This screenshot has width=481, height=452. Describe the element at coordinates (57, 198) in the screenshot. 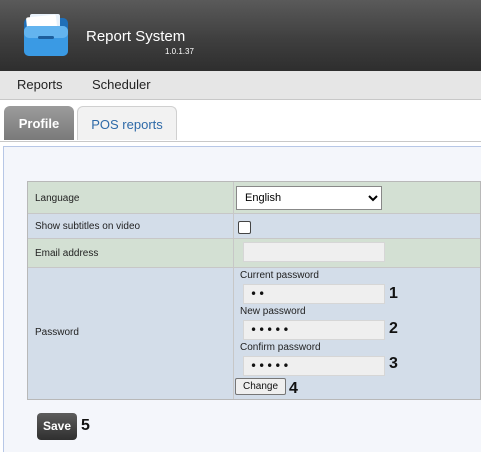

I see `language-label: Language` at that location.